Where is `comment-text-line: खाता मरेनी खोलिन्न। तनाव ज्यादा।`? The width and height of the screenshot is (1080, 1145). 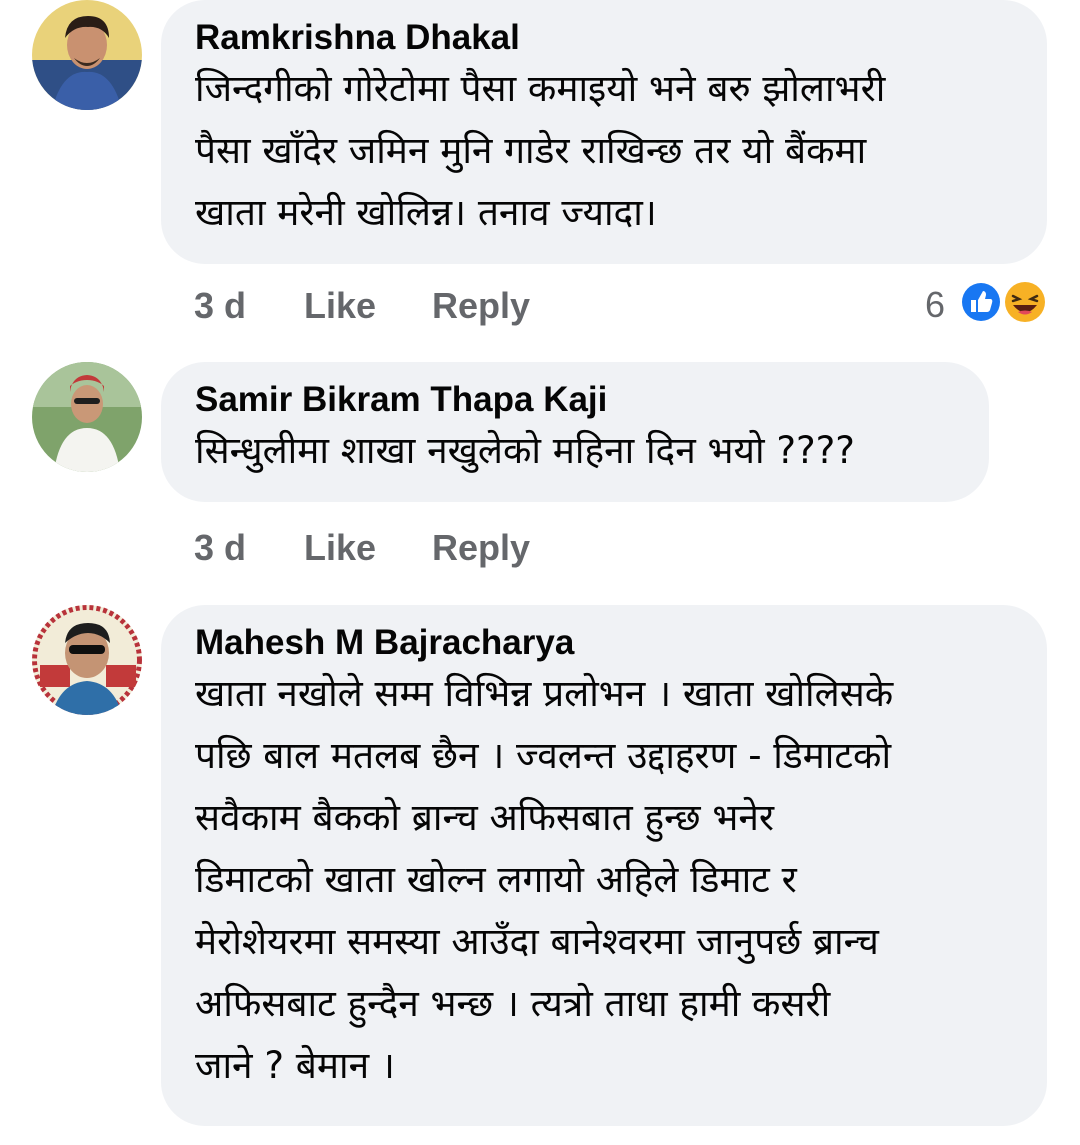
comment-text-line: खाता मरेनी खोलिन्न। तनाव ज्यादा। is located at coordinates (426, 212).